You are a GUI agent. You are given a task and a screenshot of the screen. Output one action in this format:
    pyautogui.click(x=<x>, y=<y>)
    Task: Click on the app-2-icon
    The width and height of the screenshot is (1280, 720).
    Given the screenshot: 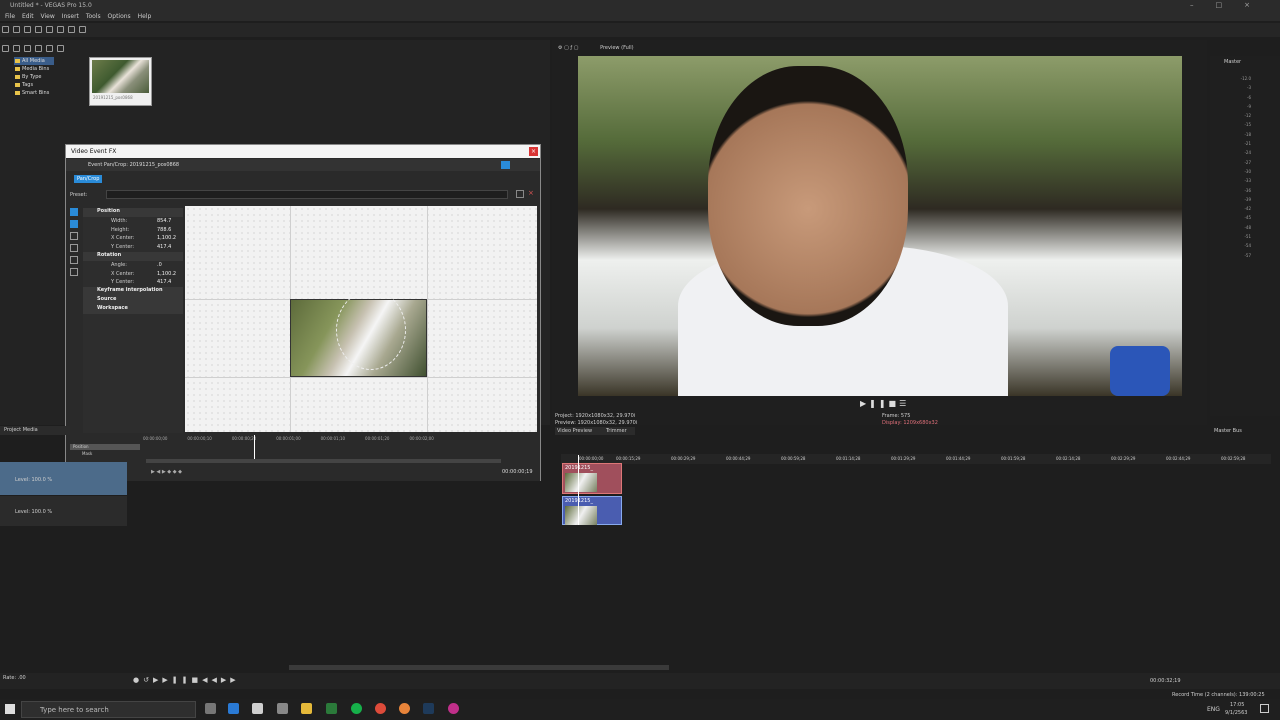 What is the action you would take?
    pyautogui.click(x=453, y=708)
    